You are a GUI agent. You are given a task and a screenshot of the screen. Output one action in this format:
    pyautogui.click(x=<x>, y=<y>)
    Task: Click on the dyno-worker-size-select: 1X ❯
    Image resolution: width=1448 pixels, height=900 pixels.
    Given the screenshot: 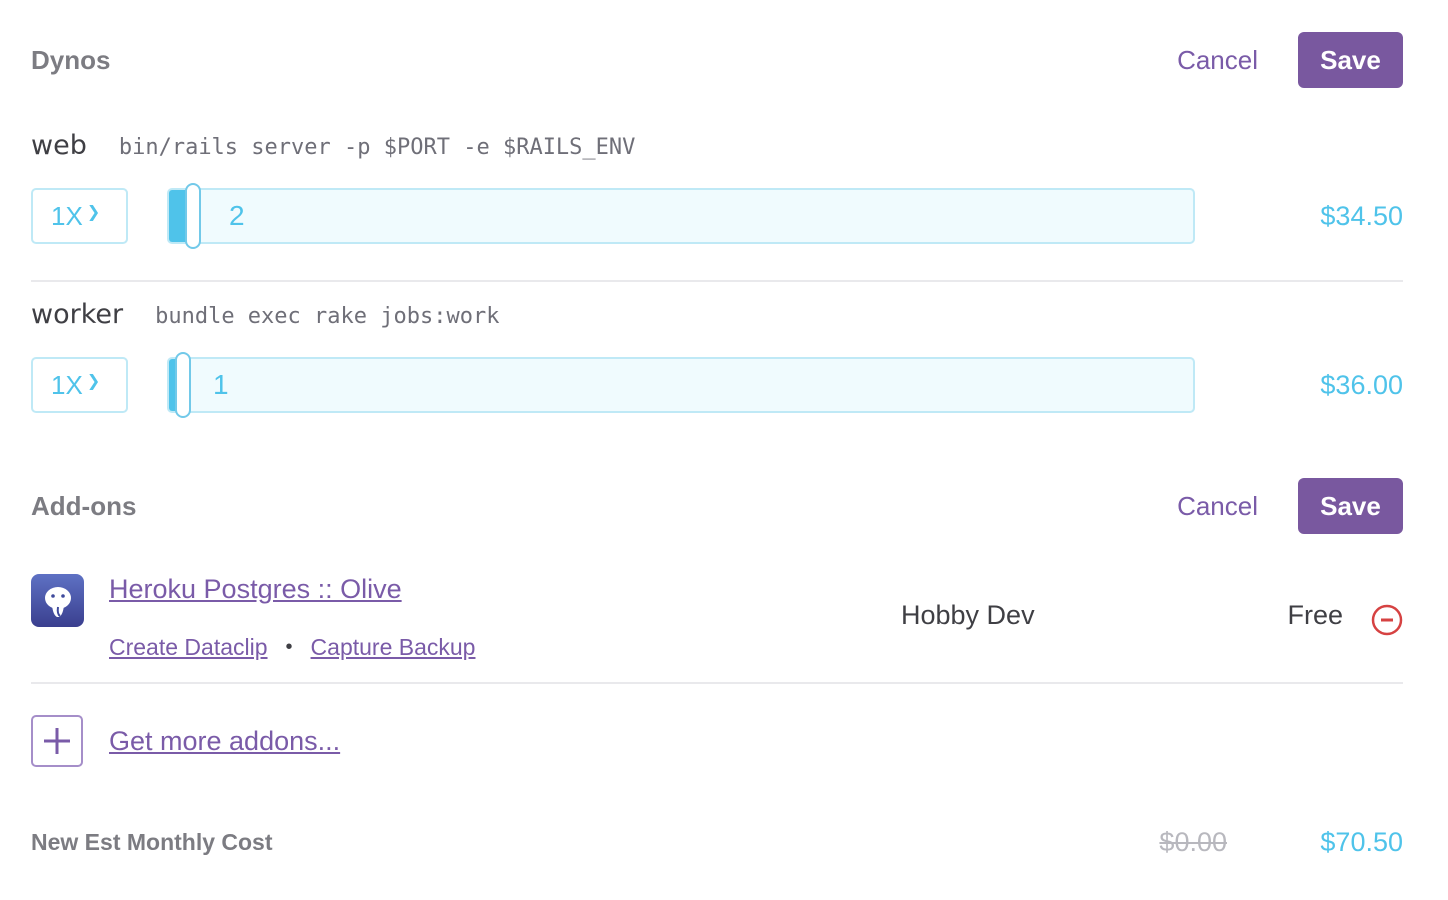 What is the action you would take?
    pyautogui.click(x=79, y=385)
    